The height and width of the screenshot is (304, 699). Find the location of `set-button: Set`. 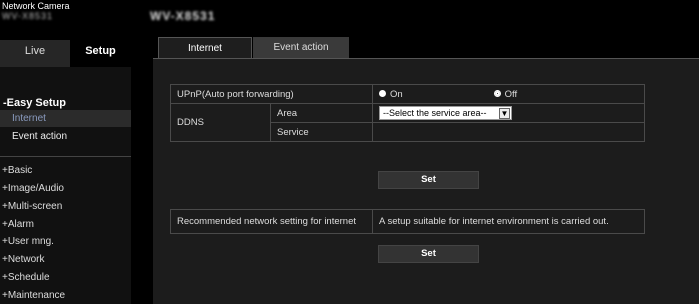

set-button: Set is located at coordinates (428, 180).